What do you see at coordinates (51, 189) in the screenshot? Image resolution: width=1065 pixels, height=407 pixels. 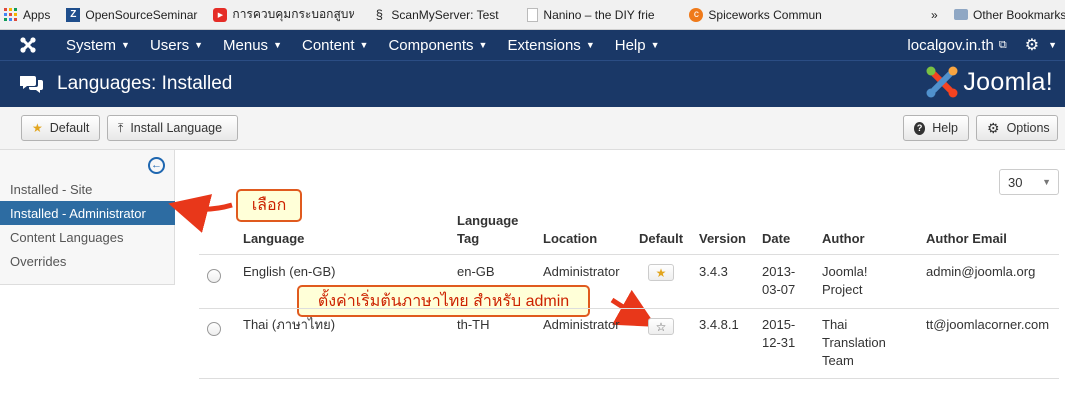 I see `sidebar-item-label: Installed - Site` at bounding box center [51, 189].